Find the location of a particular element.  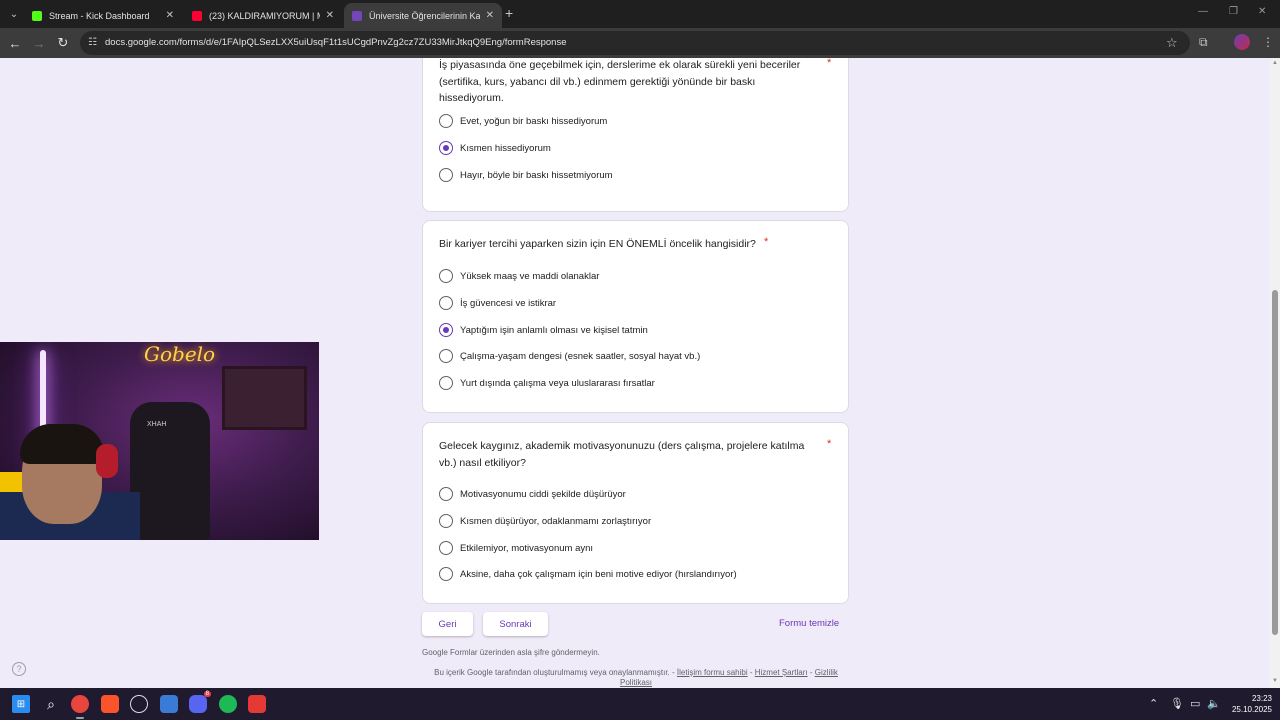

terms-link: Hizmet Şartları is located at coordinates (781, 672).